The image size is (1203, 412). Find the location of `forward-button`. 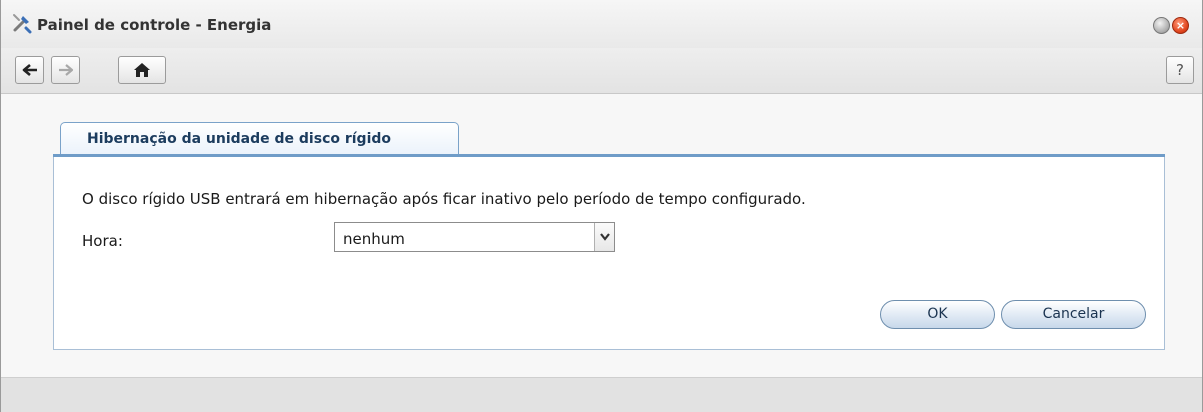

forward-button is located at coordinates (65, 70).